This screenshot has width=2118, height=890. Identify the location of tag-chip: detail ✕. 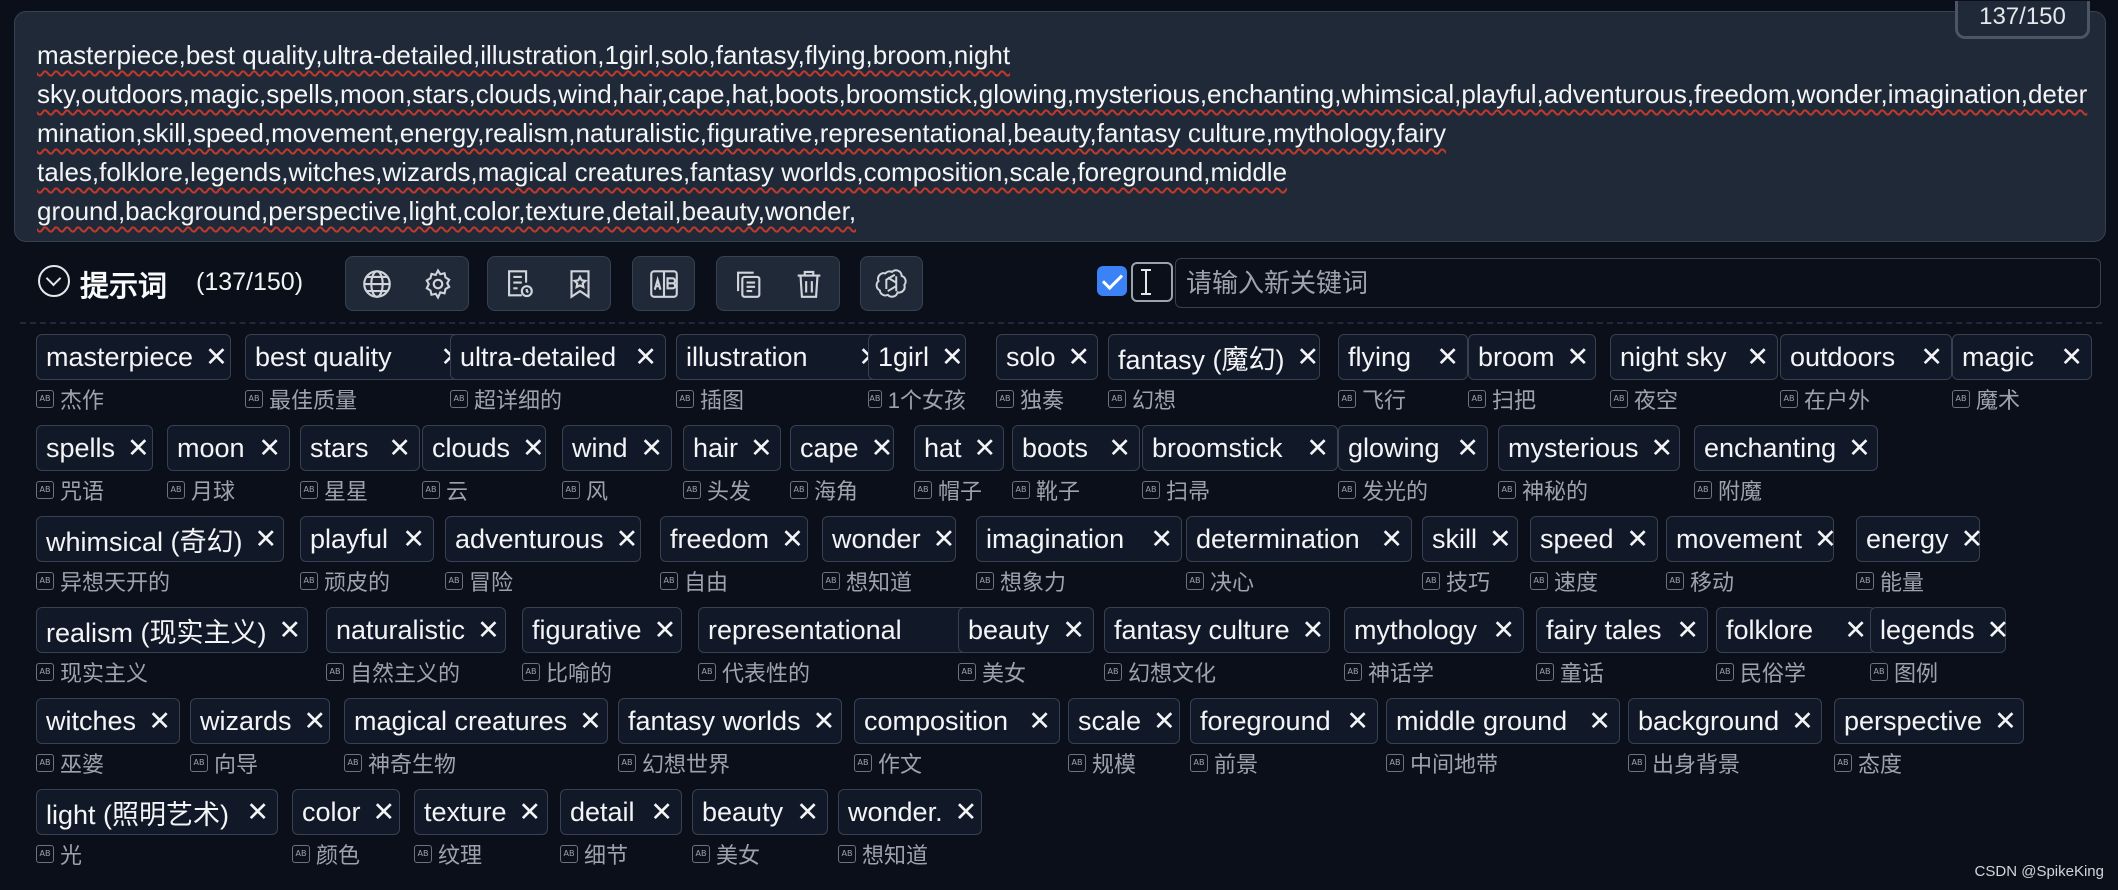
(621, 812).